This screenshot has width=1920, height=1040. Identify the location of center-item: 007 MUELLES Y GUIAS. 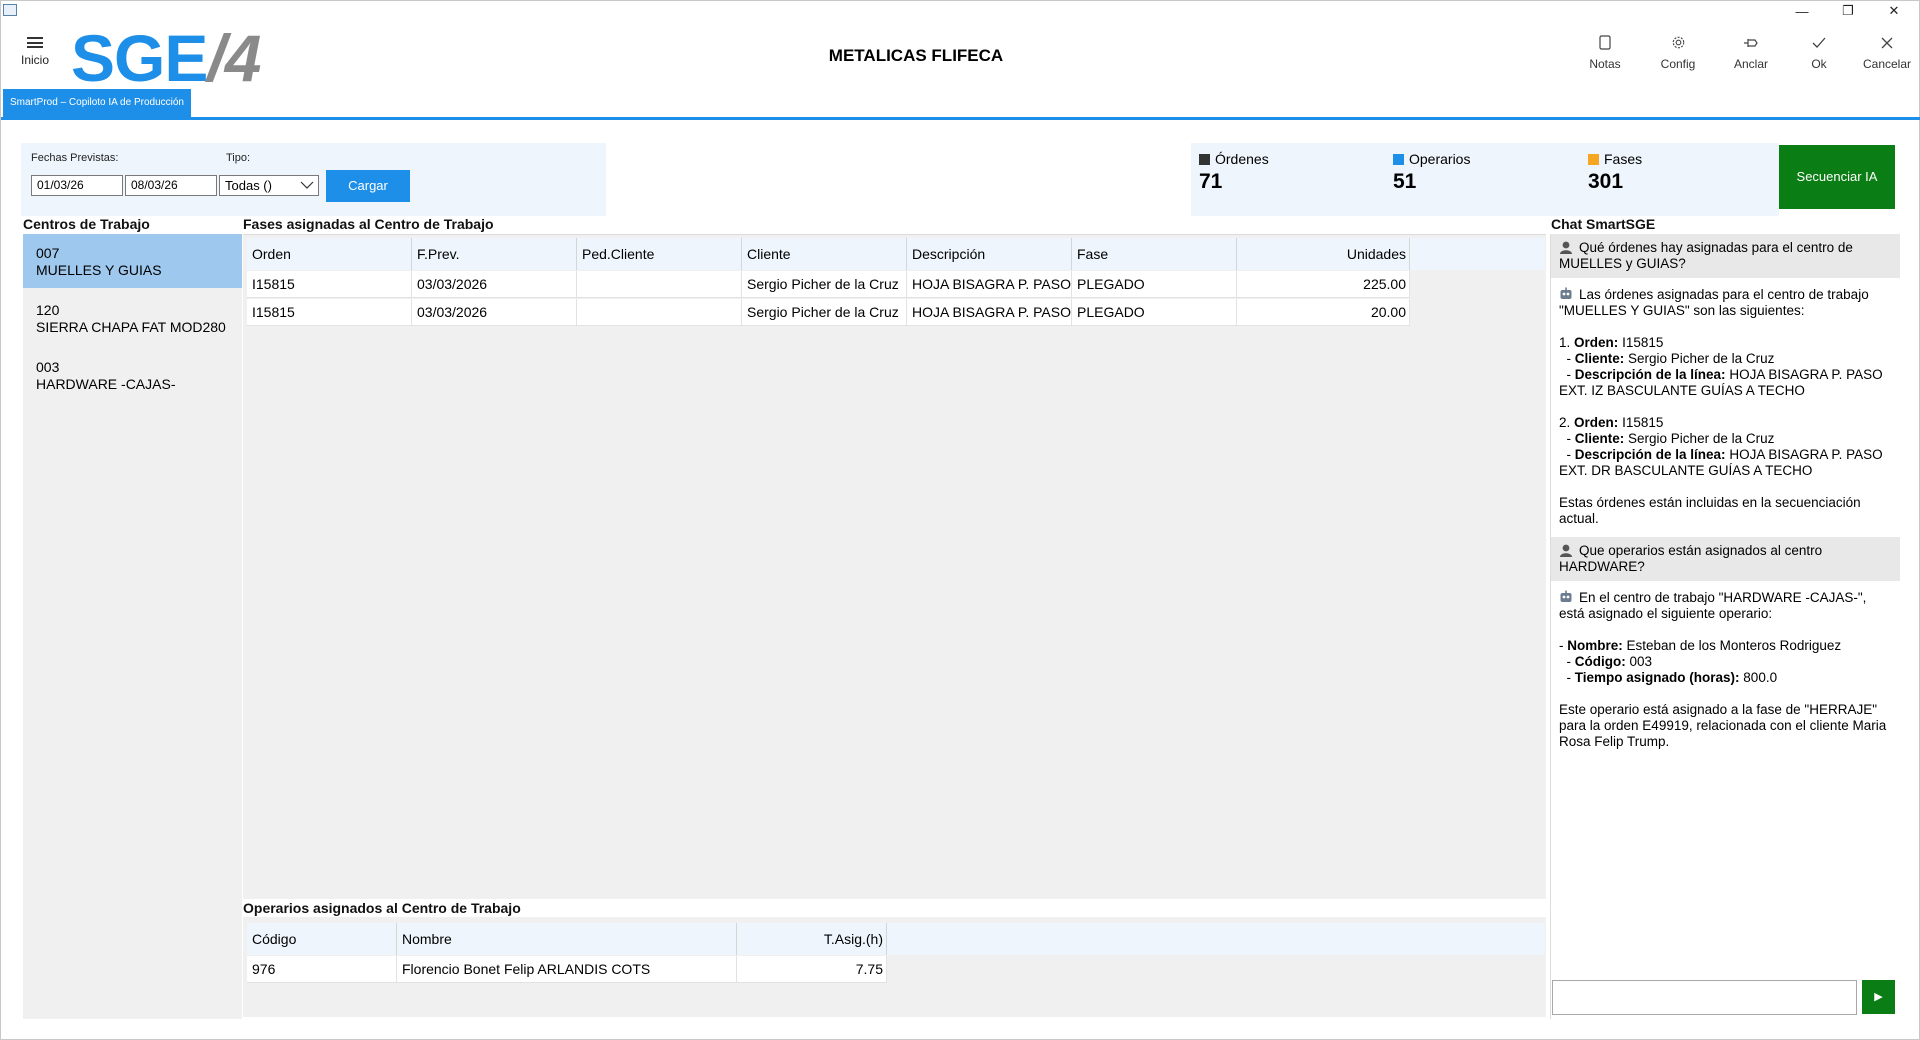
(132, 261).